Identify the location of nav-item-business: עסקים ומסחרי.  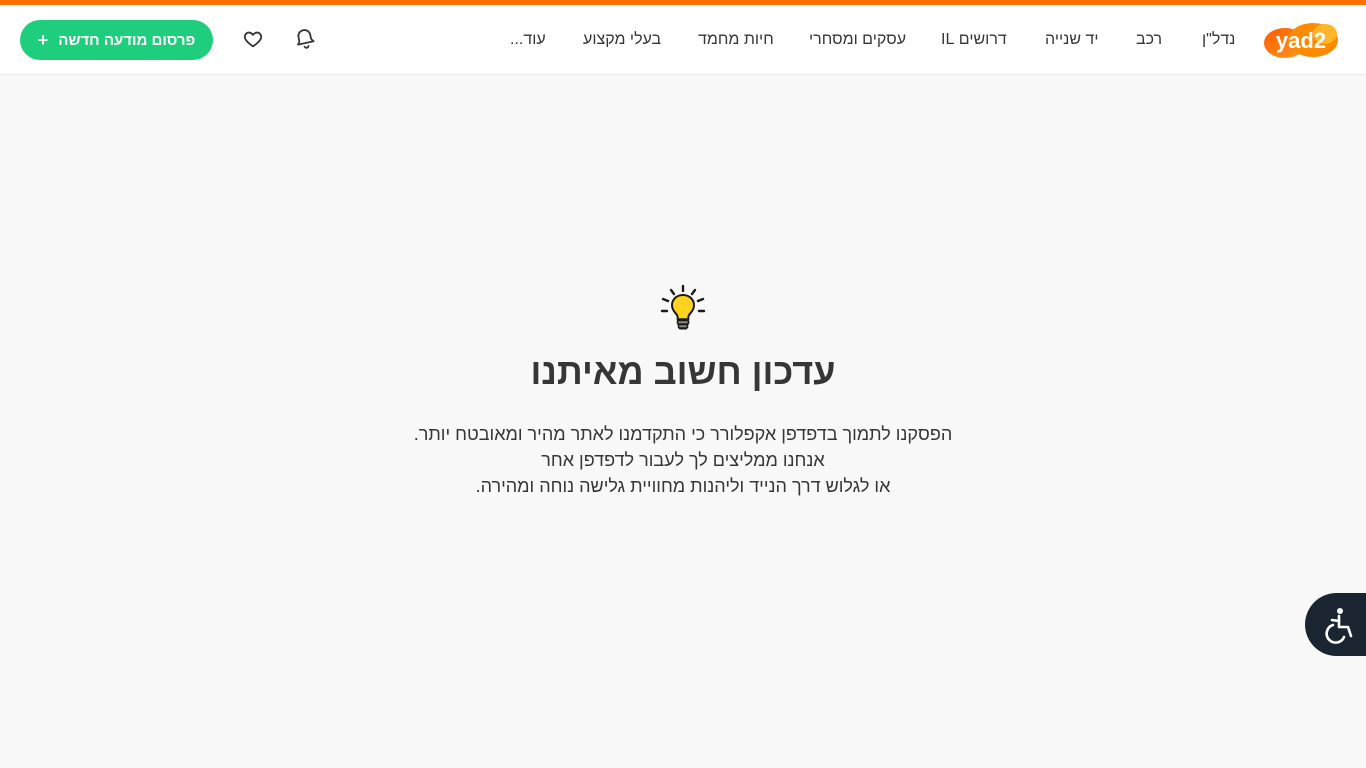
(857, 40).